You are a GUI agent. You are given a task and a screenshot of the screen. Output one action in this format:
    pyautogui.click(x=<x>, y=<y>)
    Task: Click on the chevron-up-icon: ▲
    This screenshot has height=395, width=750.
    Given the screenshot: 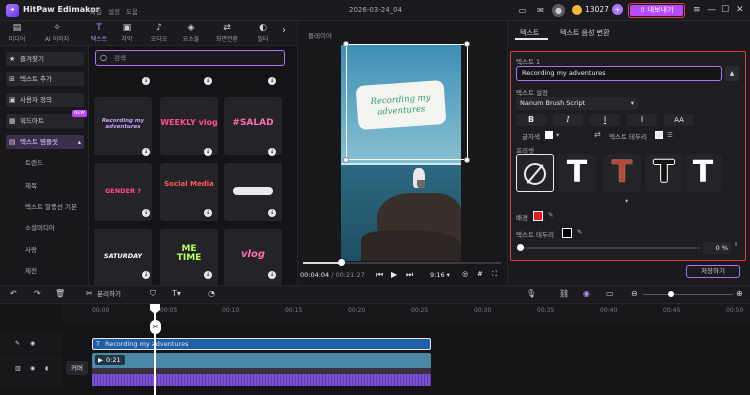 What is the action you would take?
    pyautogui.click(x=732, y=73)
    